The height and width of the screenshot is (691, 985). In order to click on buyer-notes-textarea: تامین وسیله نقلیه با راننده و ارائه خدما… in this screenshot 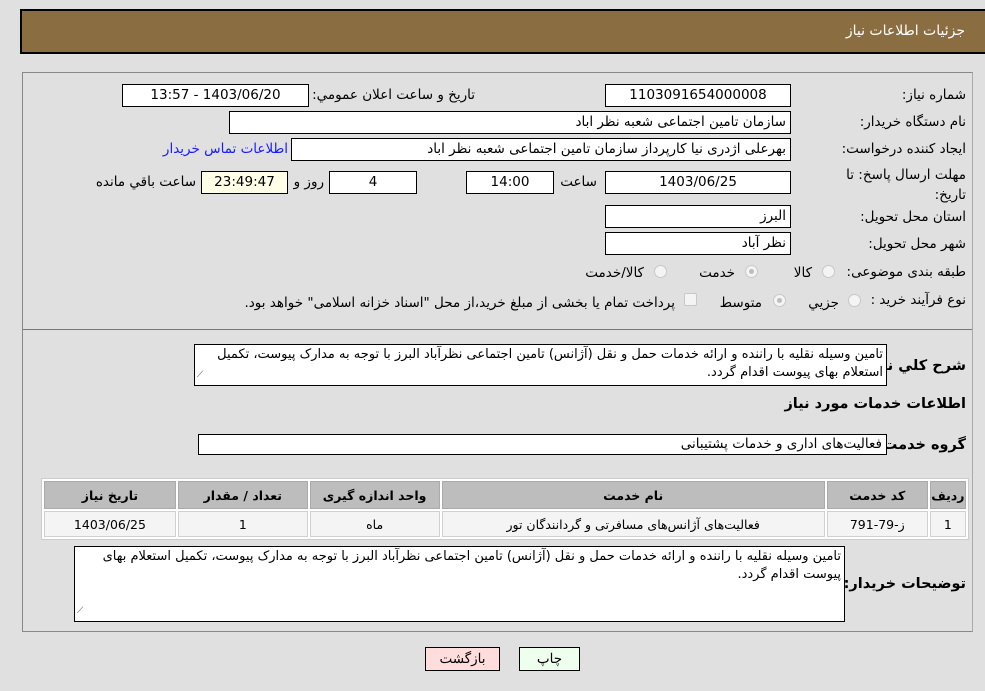, I will do `click(459, 584)`.